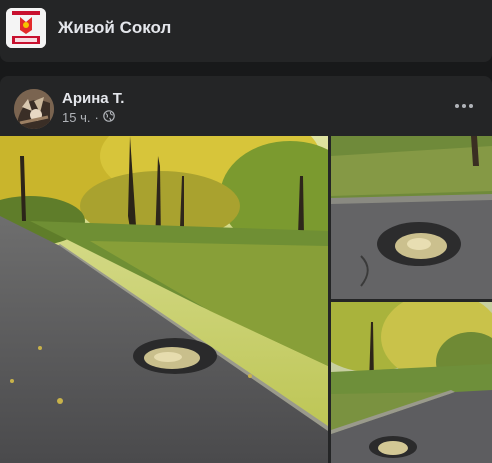  I want to click on more-options-button, so click(464, 106).